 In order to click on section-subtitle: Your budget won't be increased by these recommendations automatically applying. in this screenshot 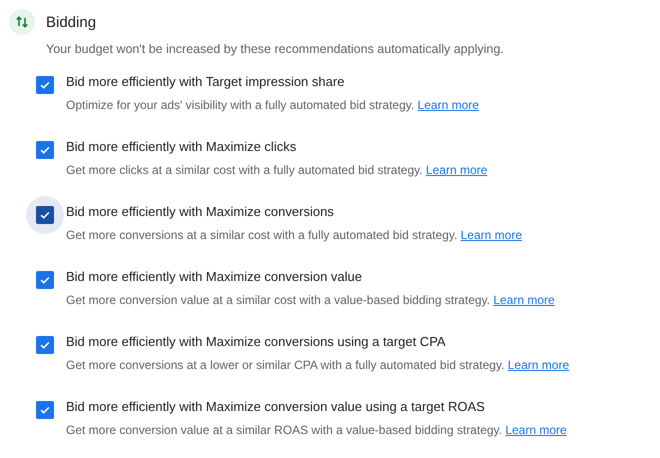, I will do `click(275, 49)`.